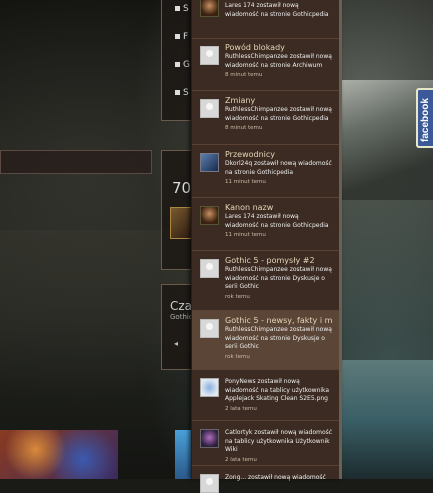 The height and width of the screenshot is (493, 433). What do you see at coordinates (279, 100) in the screenshot?
I see `activity-title: Zmiany` at bounding box center [279, 100].